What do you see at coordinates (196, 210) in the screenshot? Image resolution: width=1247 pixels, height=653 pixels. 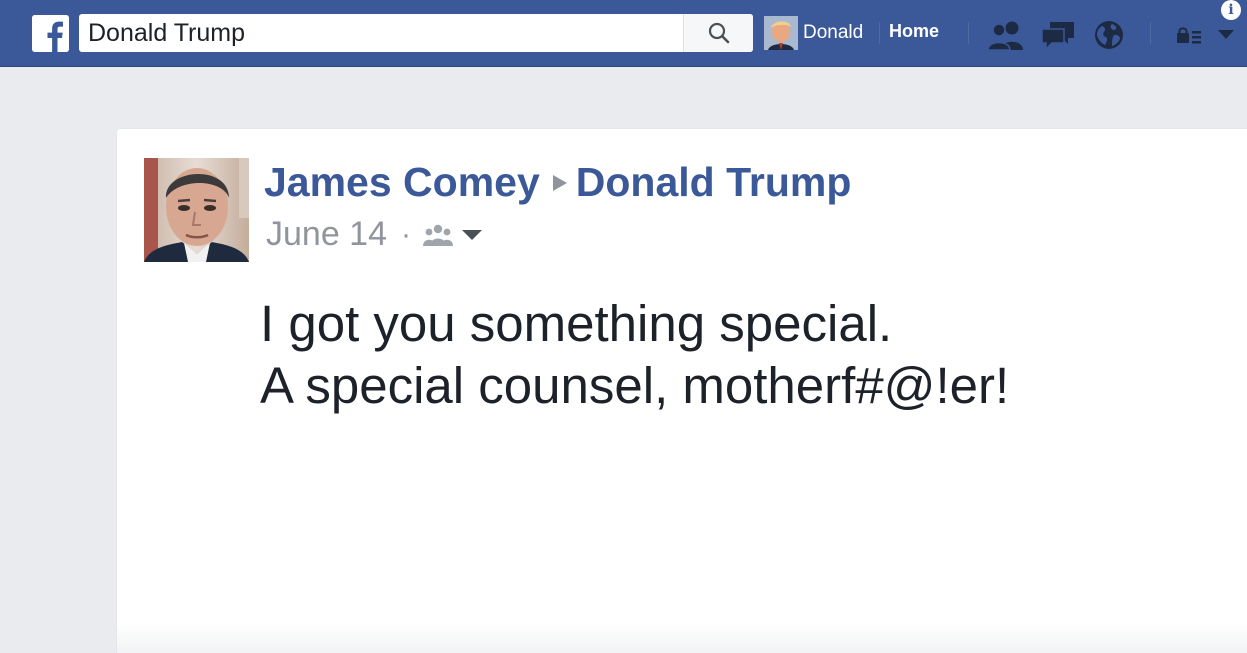 I see `author-avatar` at bounding box center [196, 210].